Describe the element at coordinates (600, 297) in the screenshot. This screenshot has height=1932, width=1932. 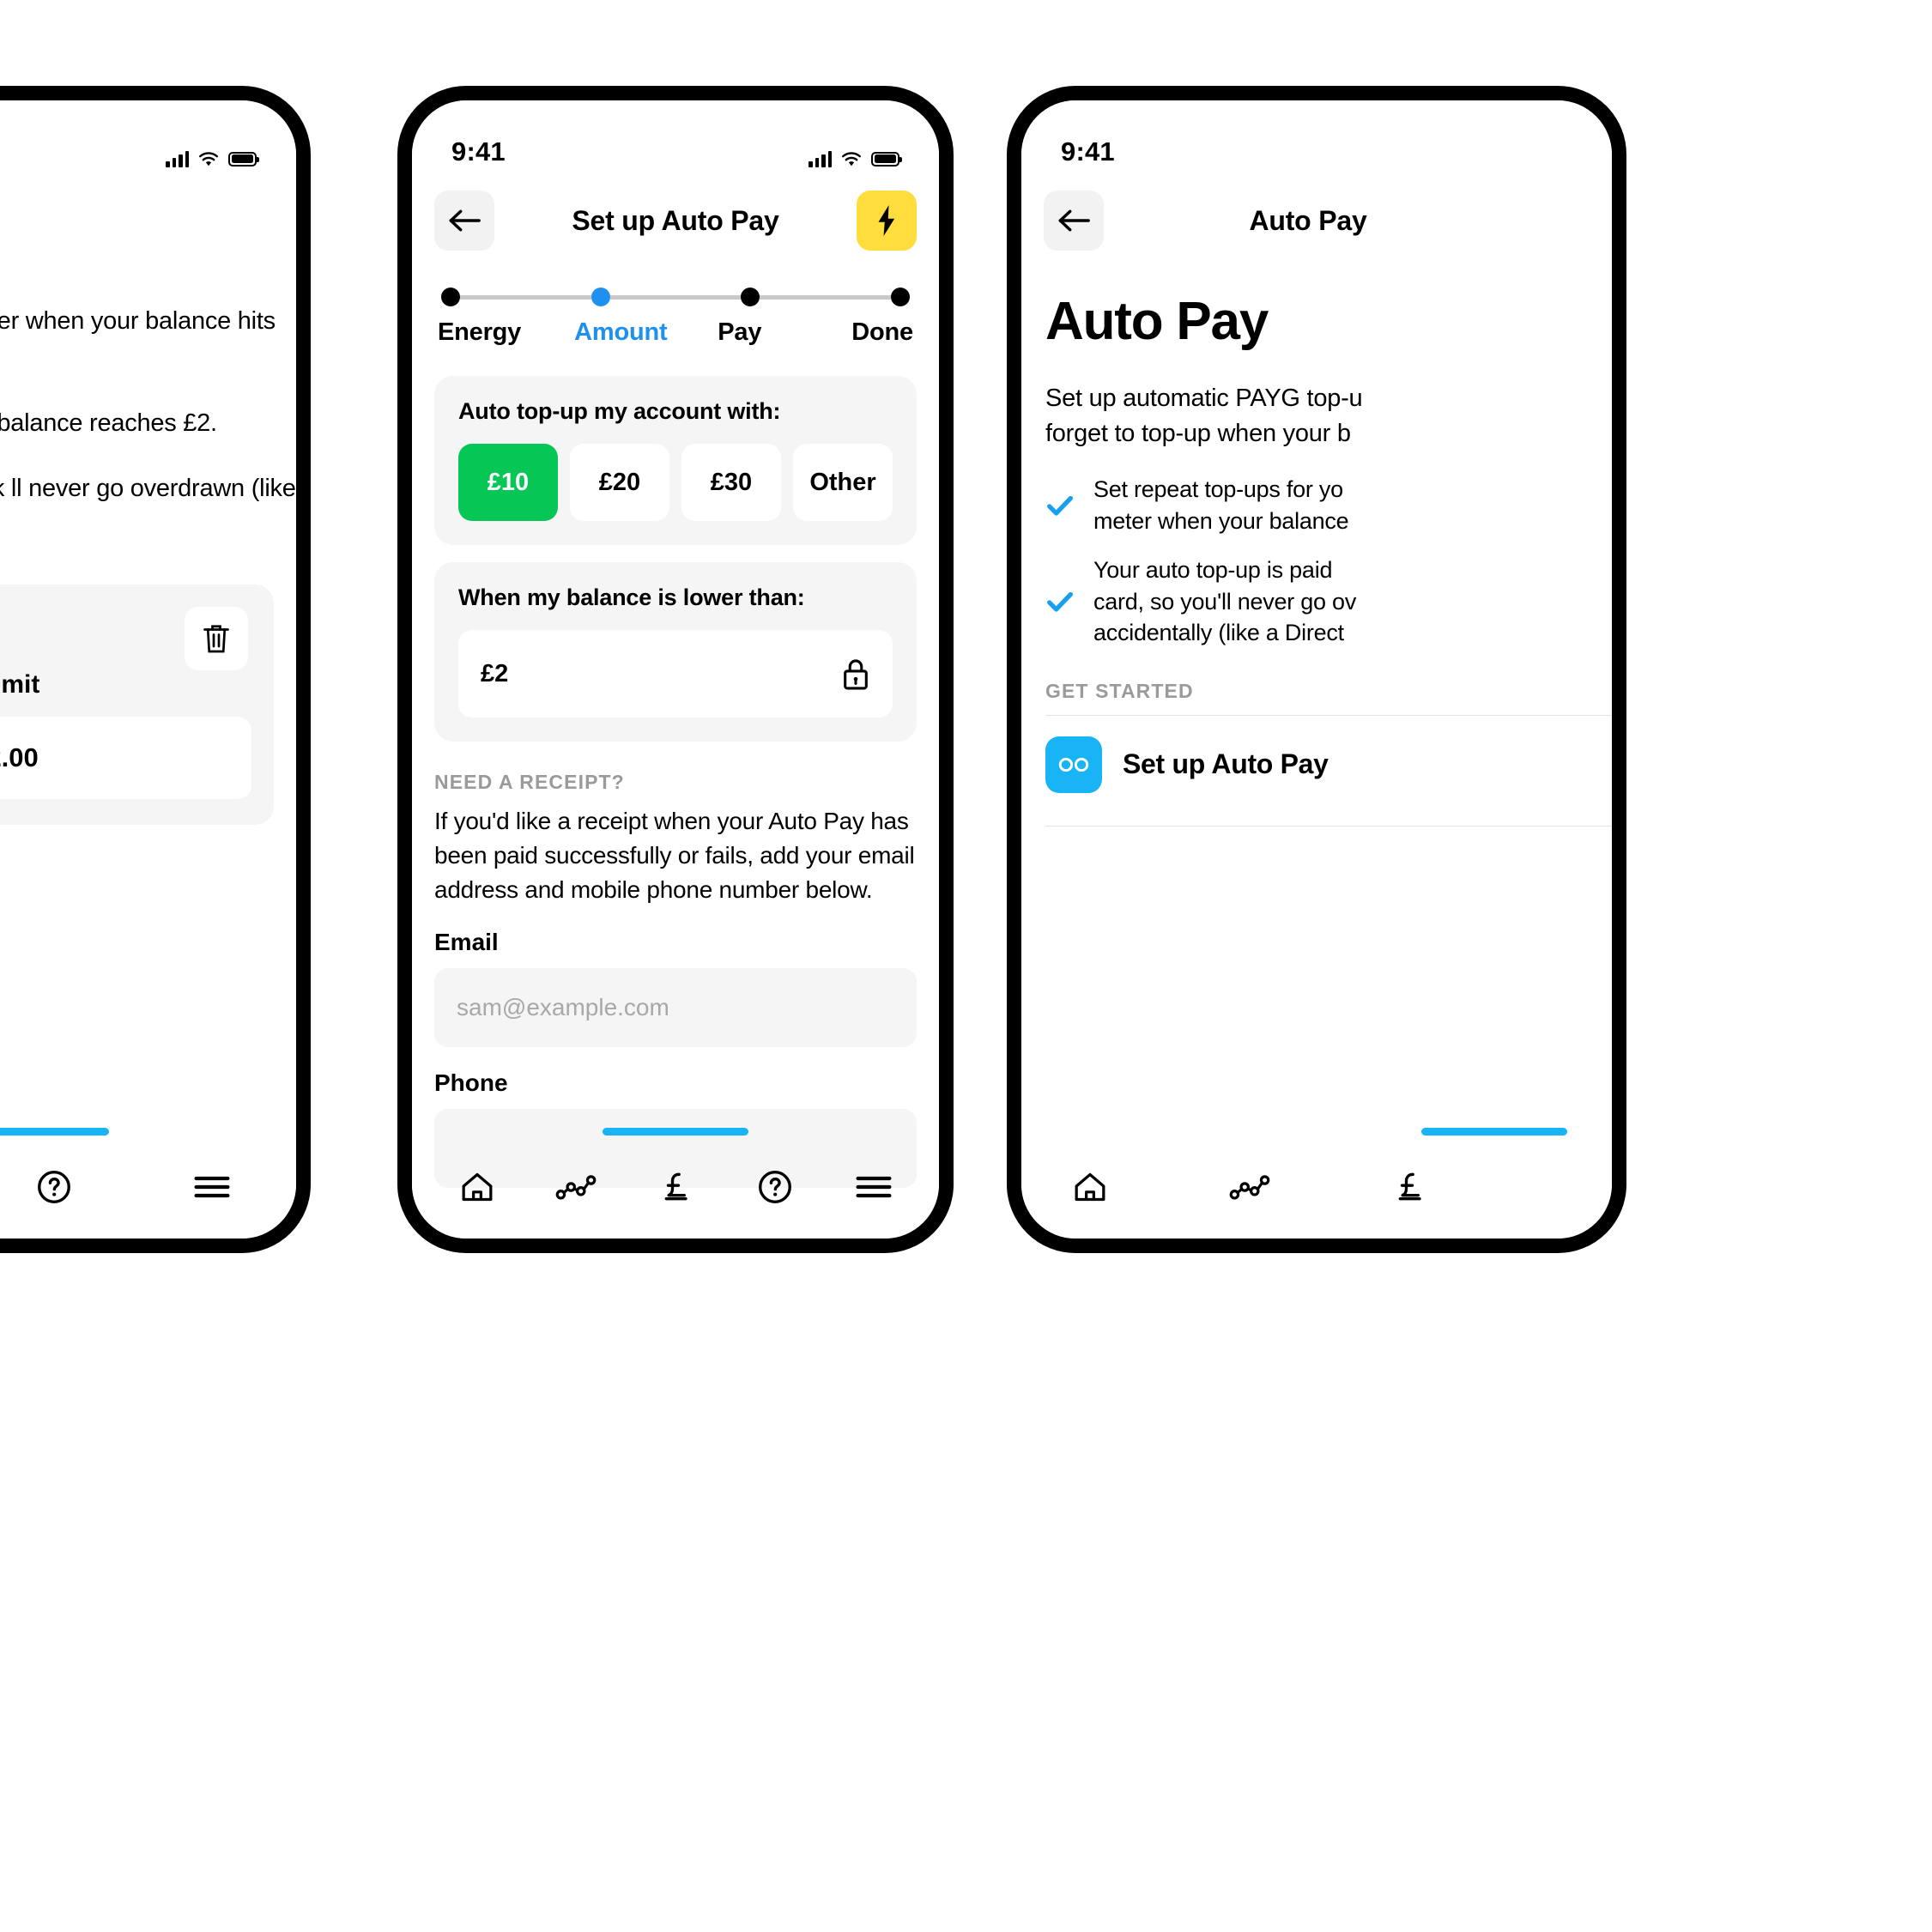
I see `step-dot-amount` at that location.